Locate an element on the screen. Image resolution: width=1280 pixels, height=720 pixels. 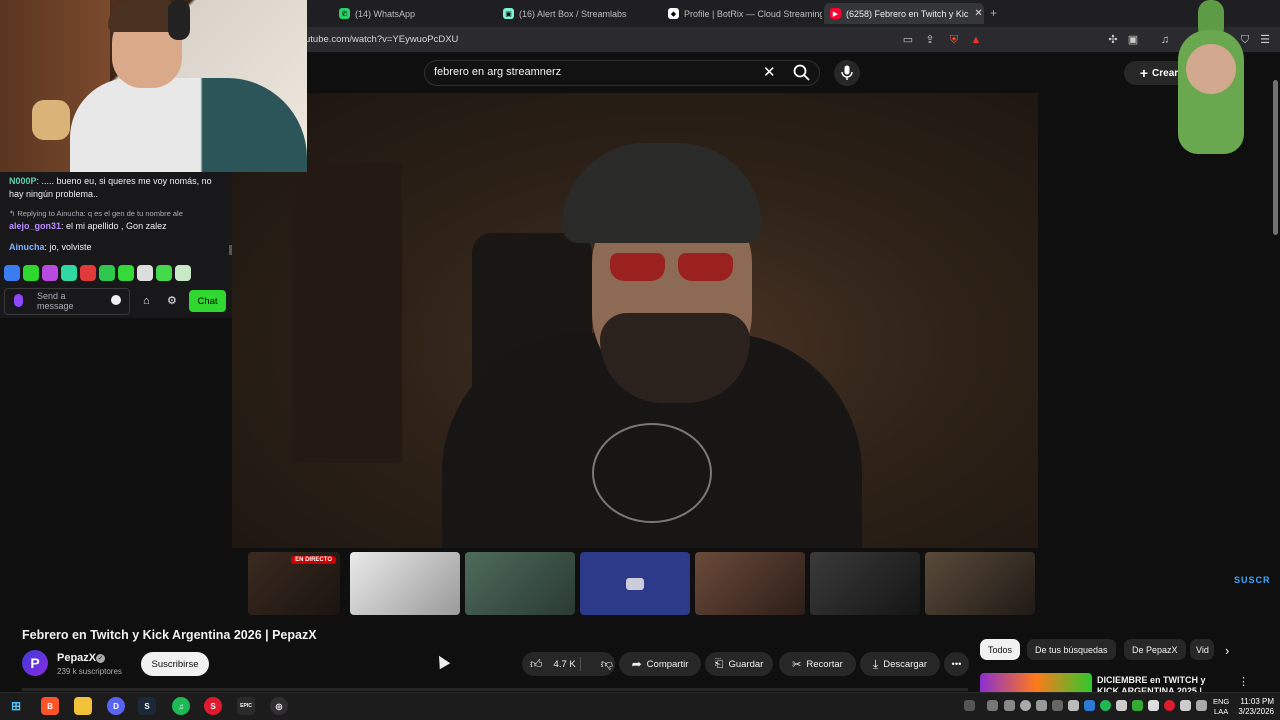
menu-icon: ☰ is located at coordinates (1265, 40).